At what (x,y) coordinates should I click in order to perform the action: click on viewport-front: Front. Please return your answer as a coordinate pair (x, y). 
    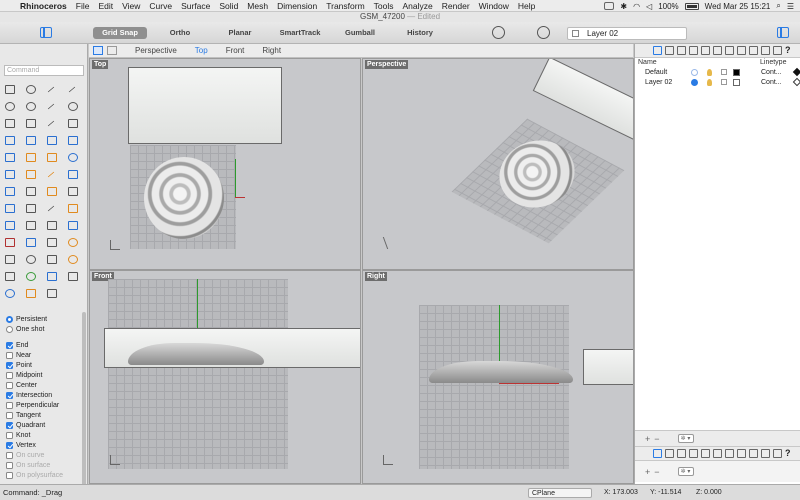
    Looking at the image, I should click on (225, 377).